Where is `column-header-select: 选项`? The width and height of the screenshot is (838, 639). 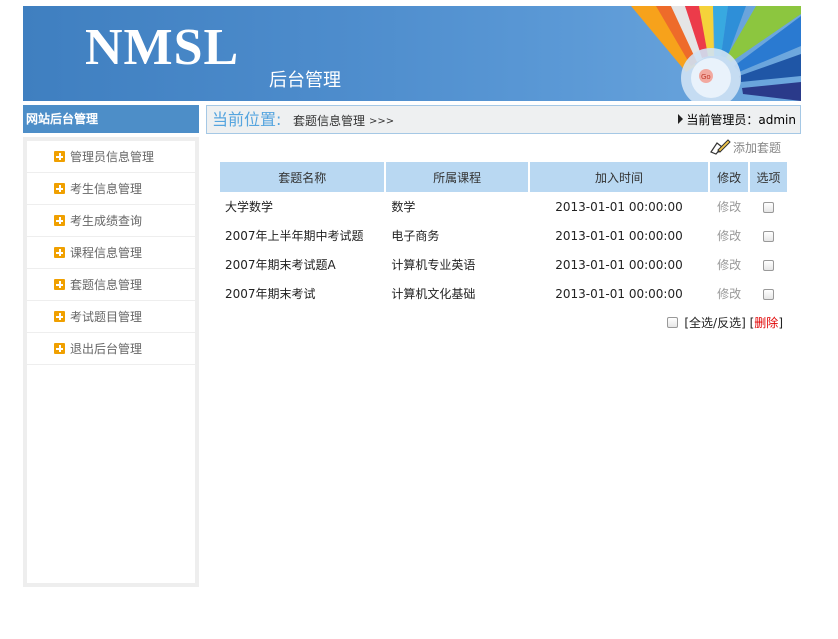 column-header-select: 选项 is located at coordinates (768, 177).